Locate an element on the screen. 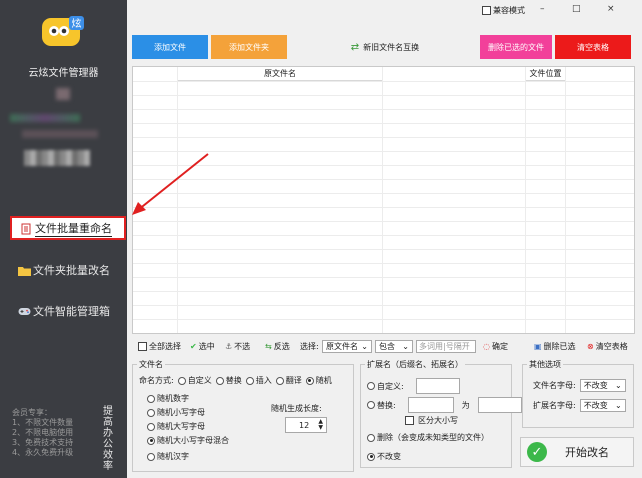 The image size is (642, 478). mode-custom-radio: 自定义 is located at coordinates (194, 380).